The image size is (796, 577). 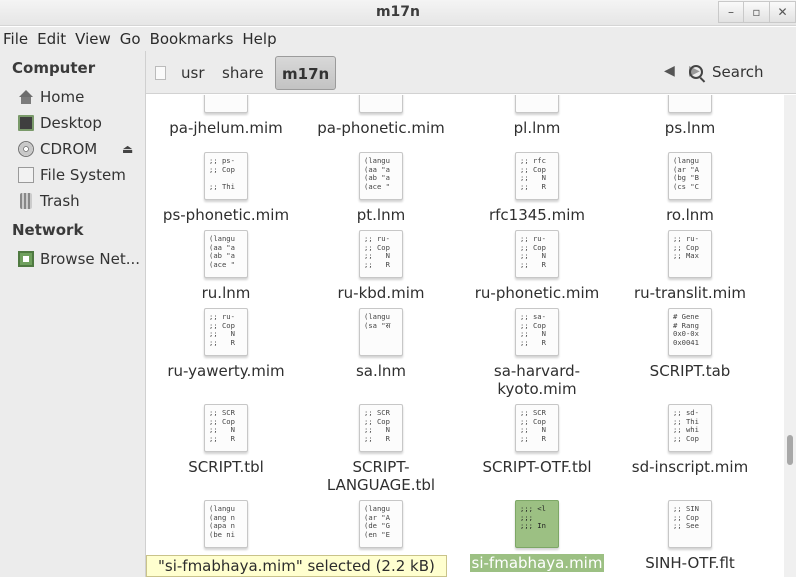 I want to click on path-bar: usr share m17n ◀ ▶ Search, so click(x=471, y=72).